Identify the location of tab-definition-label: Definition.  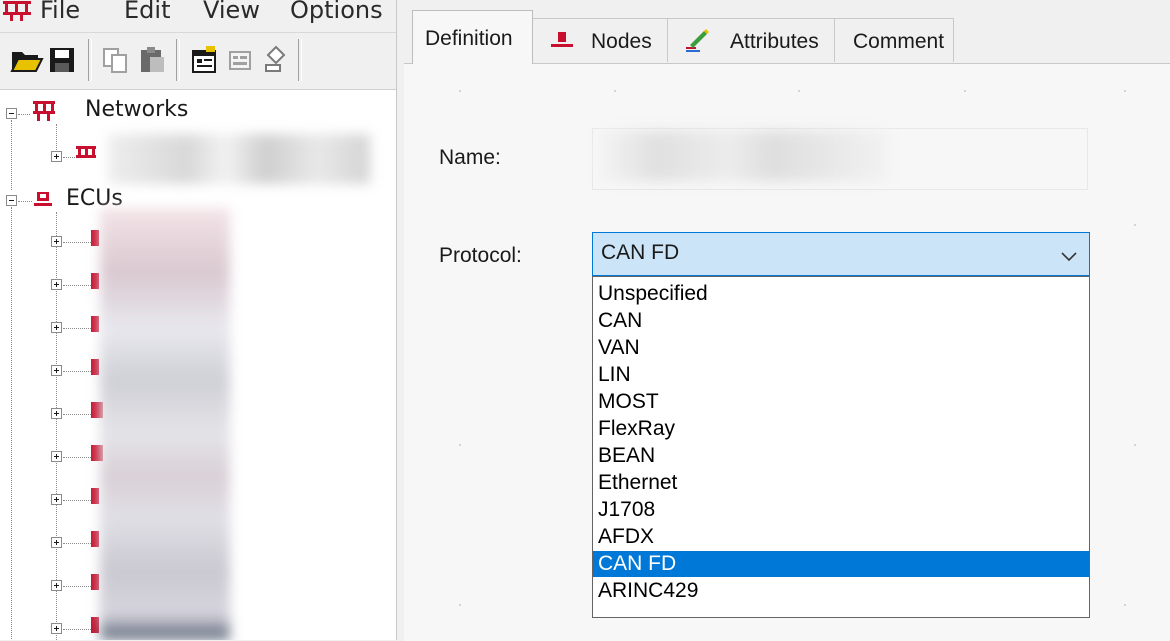
(469, 38).